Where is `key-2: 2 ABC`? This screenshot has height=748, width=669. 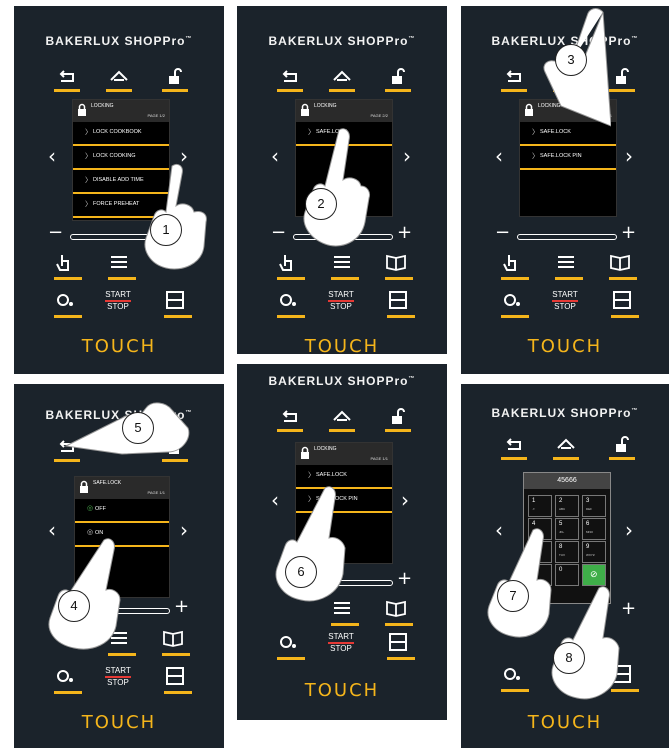
key-2: 2 ABC is located at coordinates (567, 506).